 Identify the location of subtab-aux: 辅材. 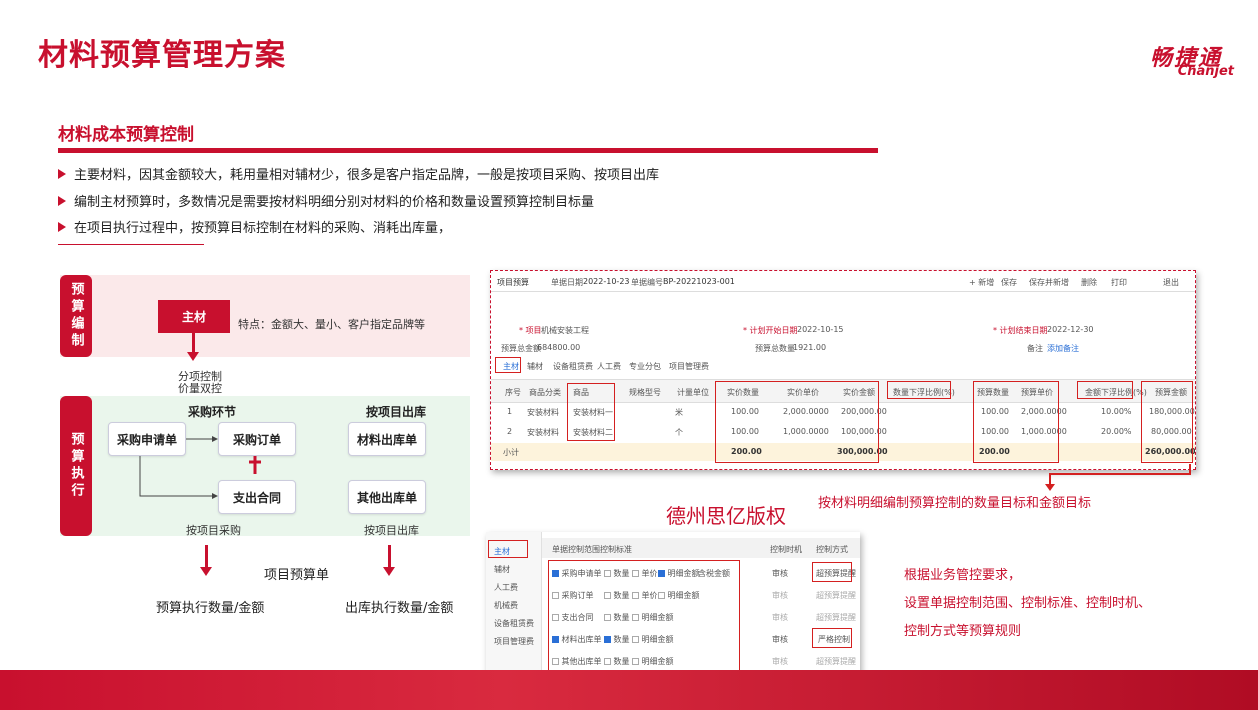
(535, 366).